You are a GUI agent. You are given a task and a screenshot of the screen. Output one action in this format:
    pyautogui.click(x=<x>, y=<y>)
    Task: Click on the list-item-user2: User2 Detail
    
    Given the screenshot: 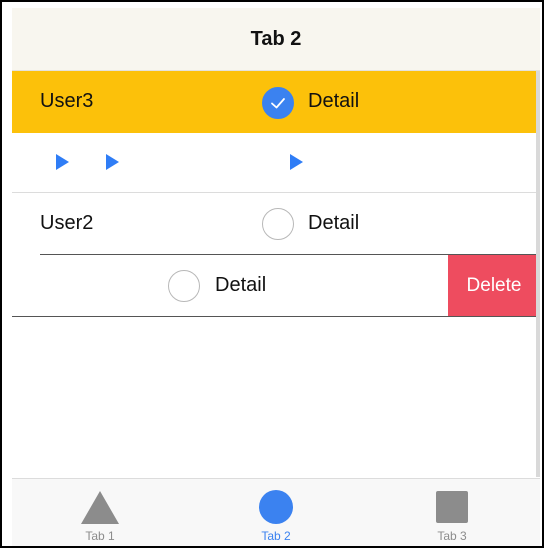 What is the action you would take?
    pyautogui.click(x=288, y=224)
    